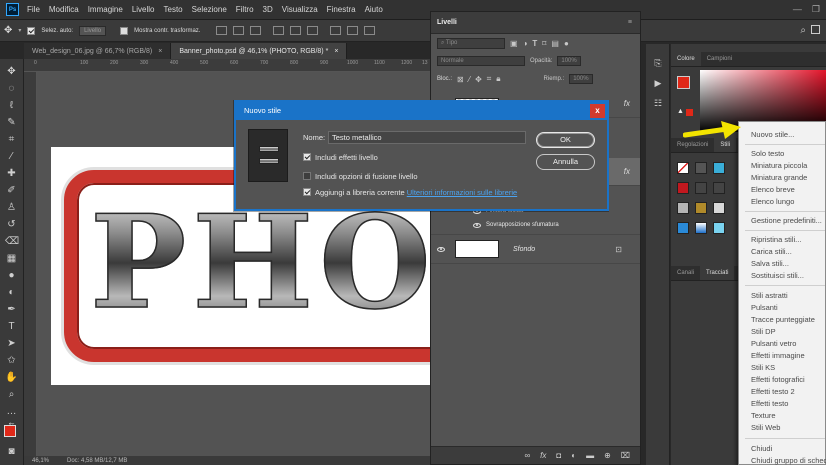  What do you see at coordinates (565, 162) in the screenshot?
I see `cancel-button: Annulla` at bounding box center [565, 162].